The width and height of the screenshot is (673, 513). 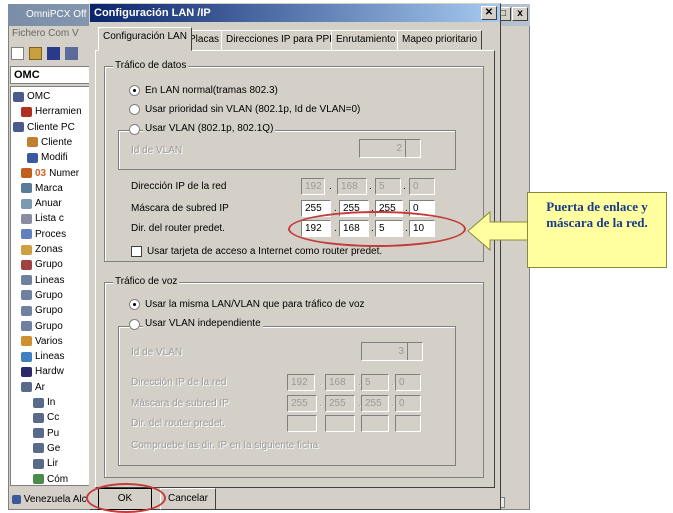 I want to click on tree-item: Cliente, so click(x=49, y=142).